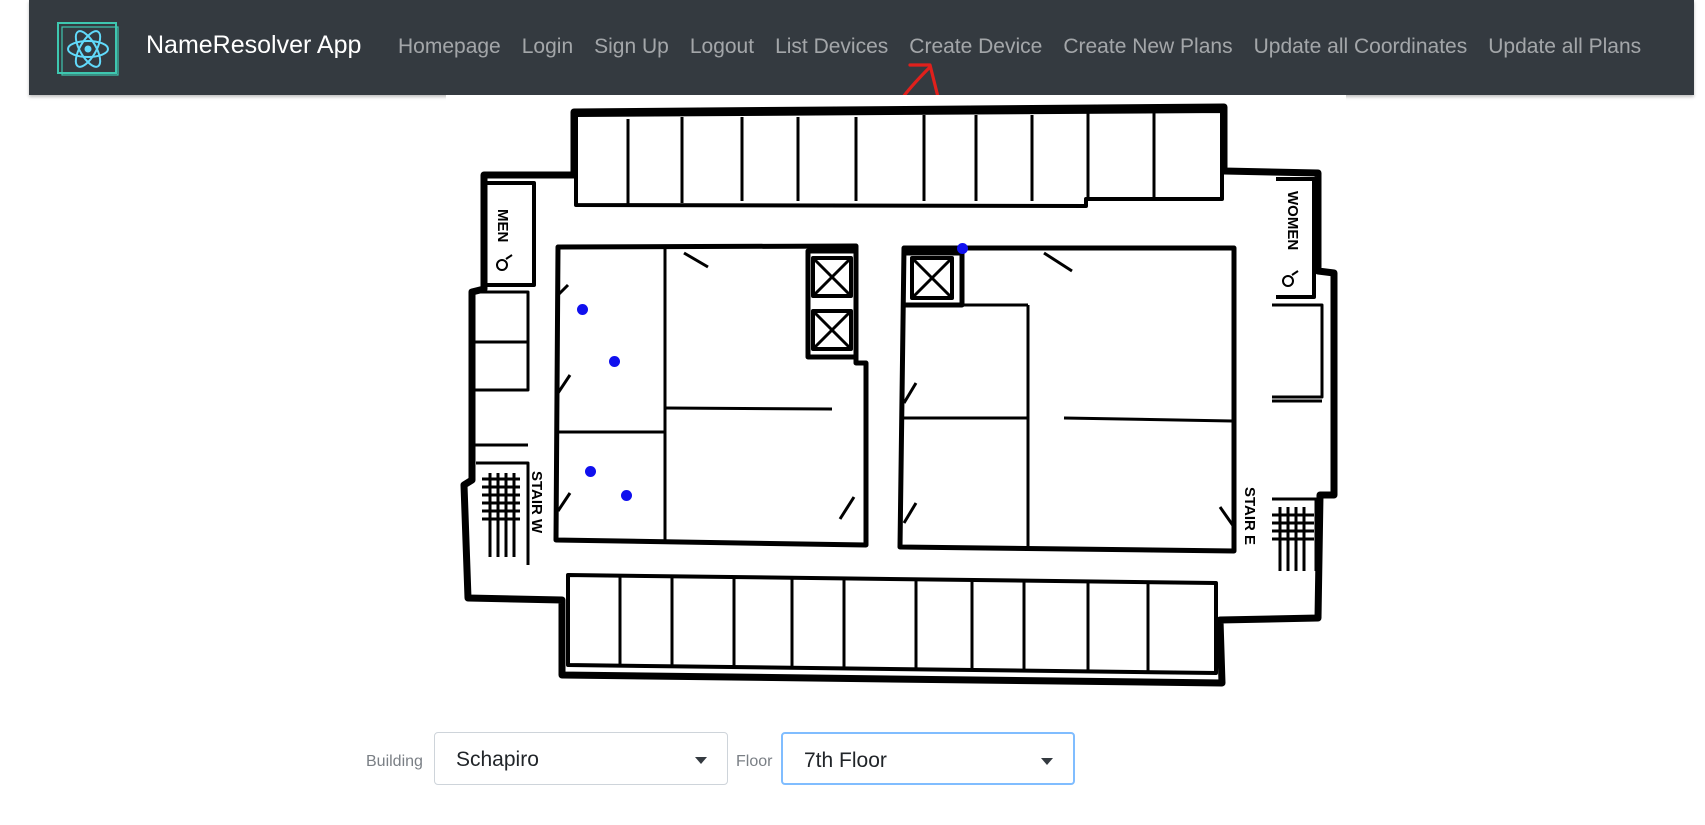 This screenshot has width=1705, height=825. I want to click on nav-link-update-all-plans: Update all Plans, so click(1564, 47).